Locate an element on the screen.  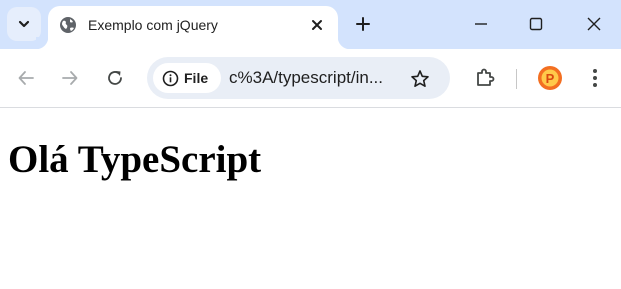
chevron-down-icon is located at coordinates (24, 24).